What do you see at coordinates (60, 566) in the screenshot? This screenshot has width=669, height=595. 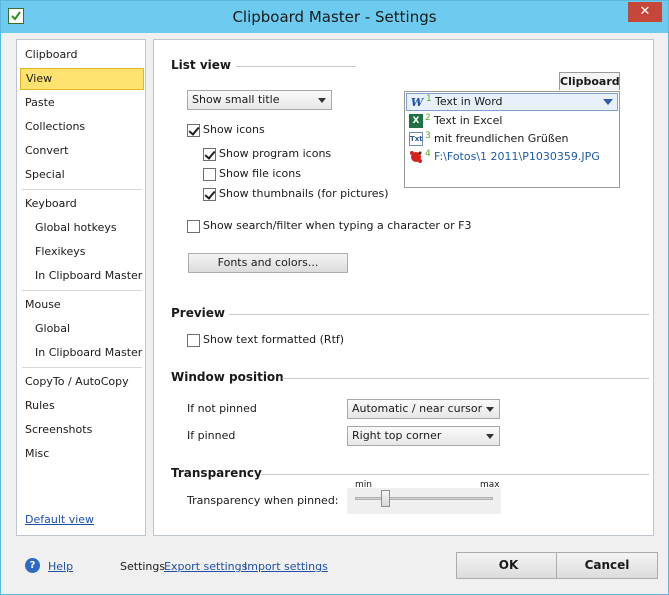 I see `help-link: Help` at bounding box center [60, 566].